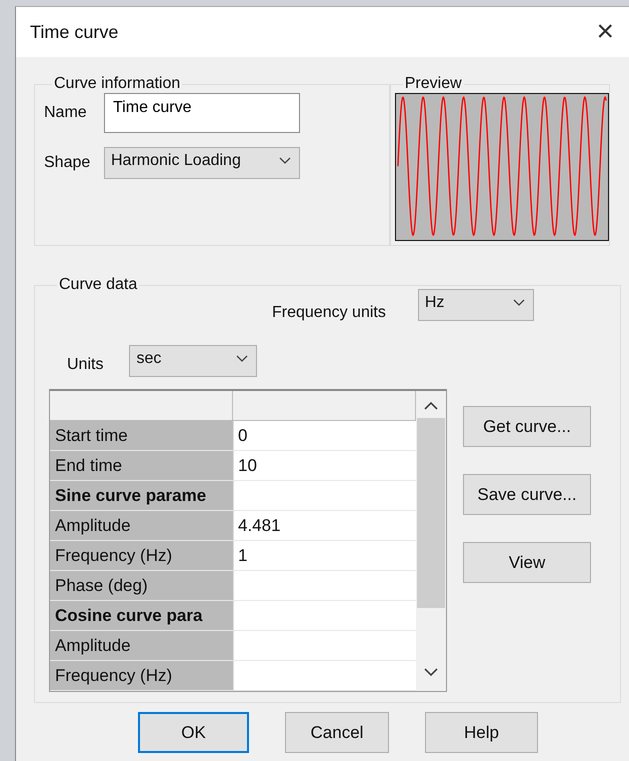 This screenshot has height=761, width=629. I want to click on group-title: Curve data, so click(98, 285).